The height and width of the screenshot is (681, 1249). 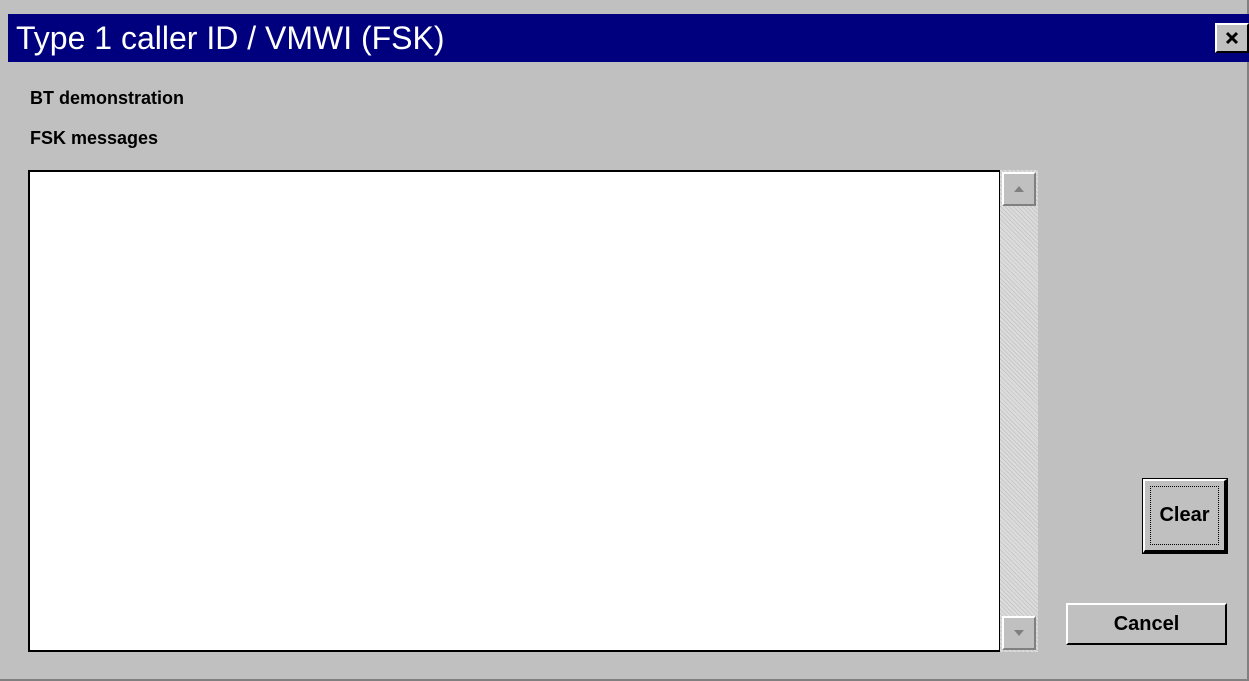 What do you see at coordinates (628, 38) in the screenshot?
I see `title-bar: Type 1 caller ID / VMWI (FSK)` at bounding box center [628, 38].